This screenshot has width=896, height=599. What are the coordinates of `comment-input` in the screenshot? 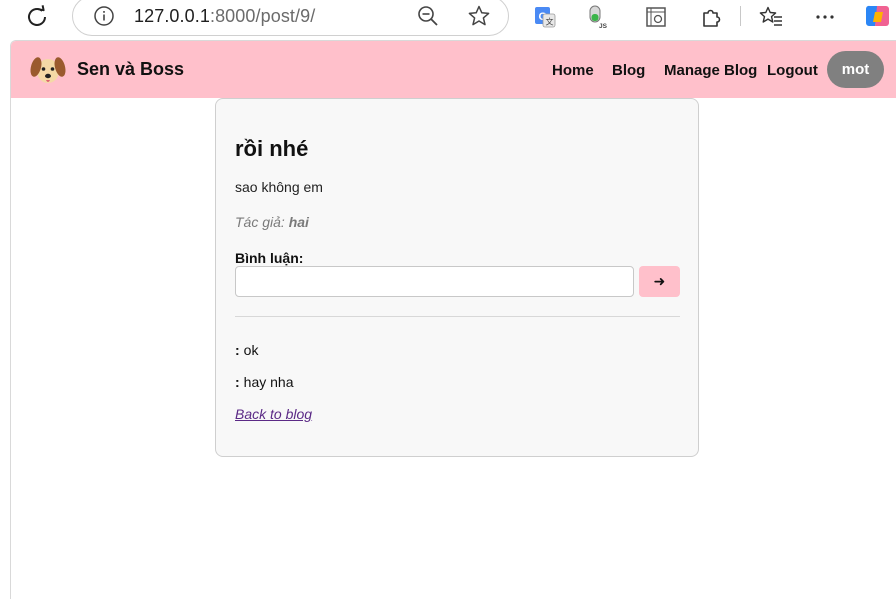 It's located at (434, 281).